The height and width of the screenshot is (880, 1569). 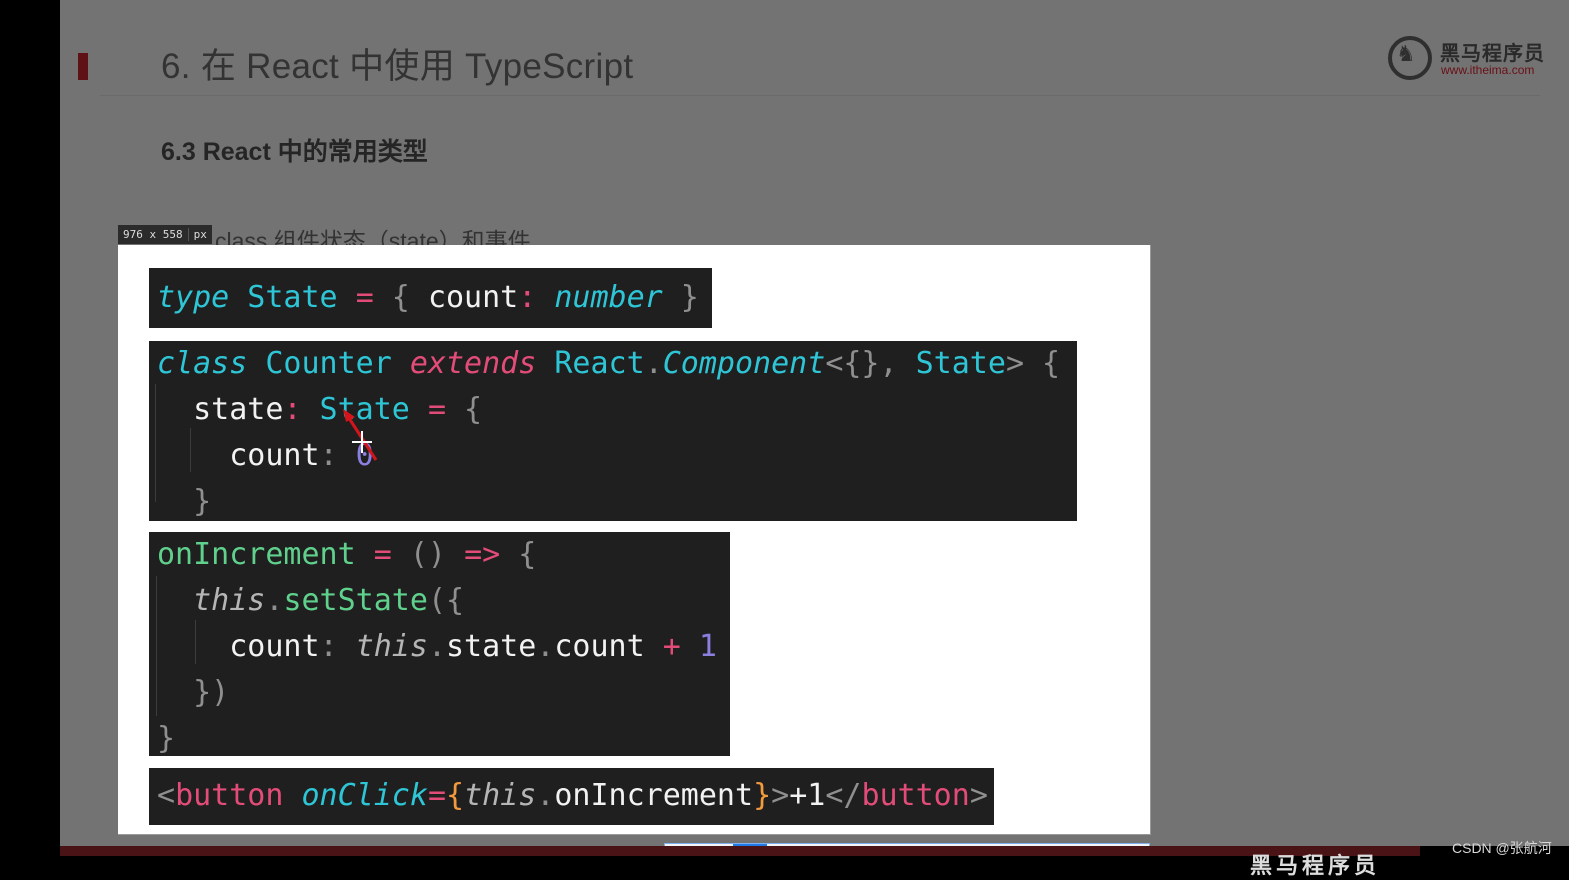 What do you see at coordinates (1315, 866) in the screenshot?
I see `footer-brand: 黑马程序员` at bounding box center [1315, 866].